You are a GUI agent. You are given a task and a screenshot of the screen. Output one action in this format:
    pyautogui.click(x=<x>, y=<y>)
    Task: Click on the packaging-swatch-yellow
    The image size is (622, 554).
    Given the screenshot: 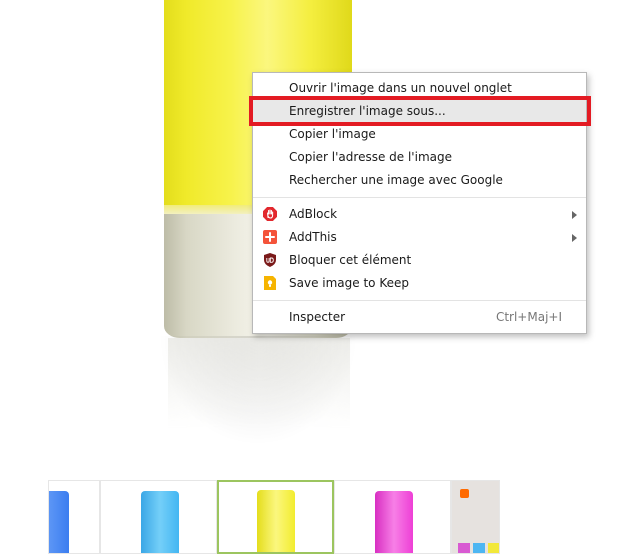 What is the action you would take?
    pyautogui.click(x=493, y=548)
    